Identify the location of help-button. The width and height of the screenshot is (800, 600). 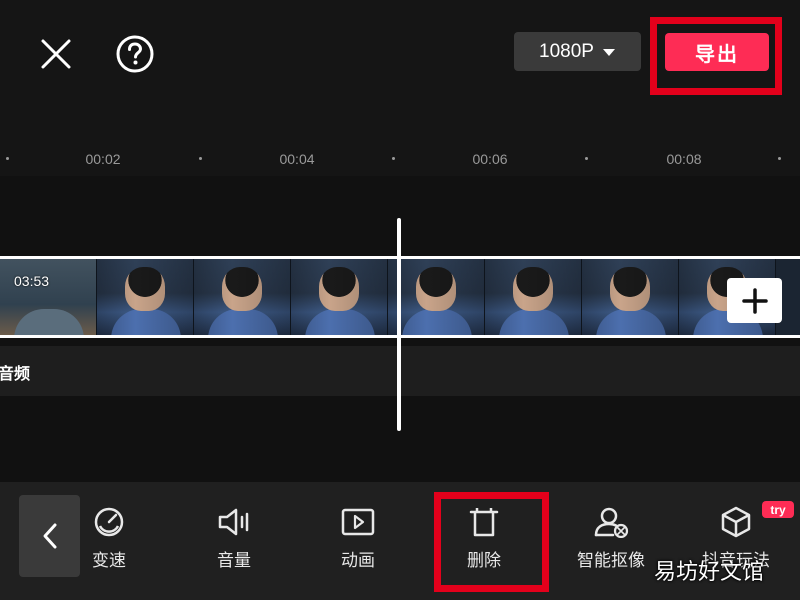
(135, 54).